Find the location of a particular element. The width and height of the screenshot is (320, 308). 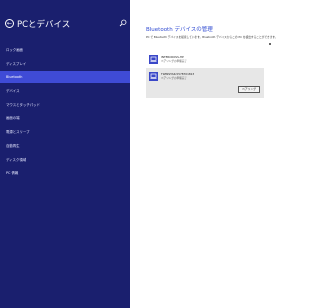

search-icon is located at coordinates (123, 23).